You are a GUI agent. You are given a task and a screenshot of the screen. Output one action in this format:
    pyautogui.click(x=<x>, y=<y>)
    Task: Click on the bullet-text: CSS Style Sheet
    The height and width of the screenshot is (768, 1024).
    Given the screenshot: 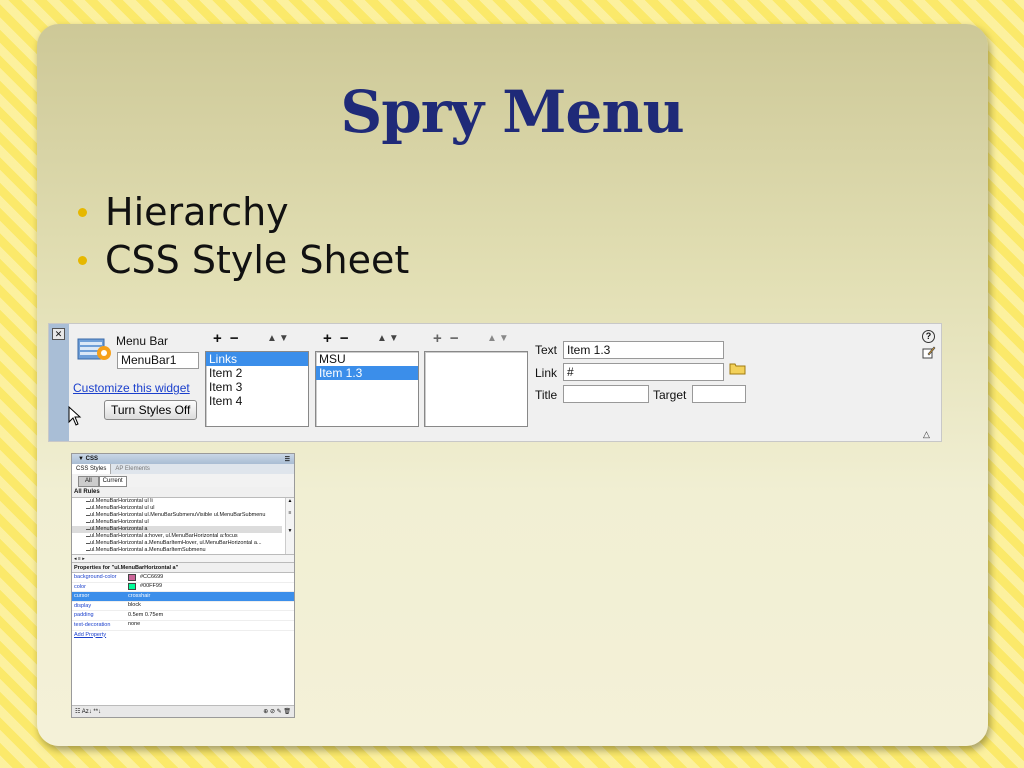 What is the action you would take?
    pyautogui.click(x=257, y=260)
    